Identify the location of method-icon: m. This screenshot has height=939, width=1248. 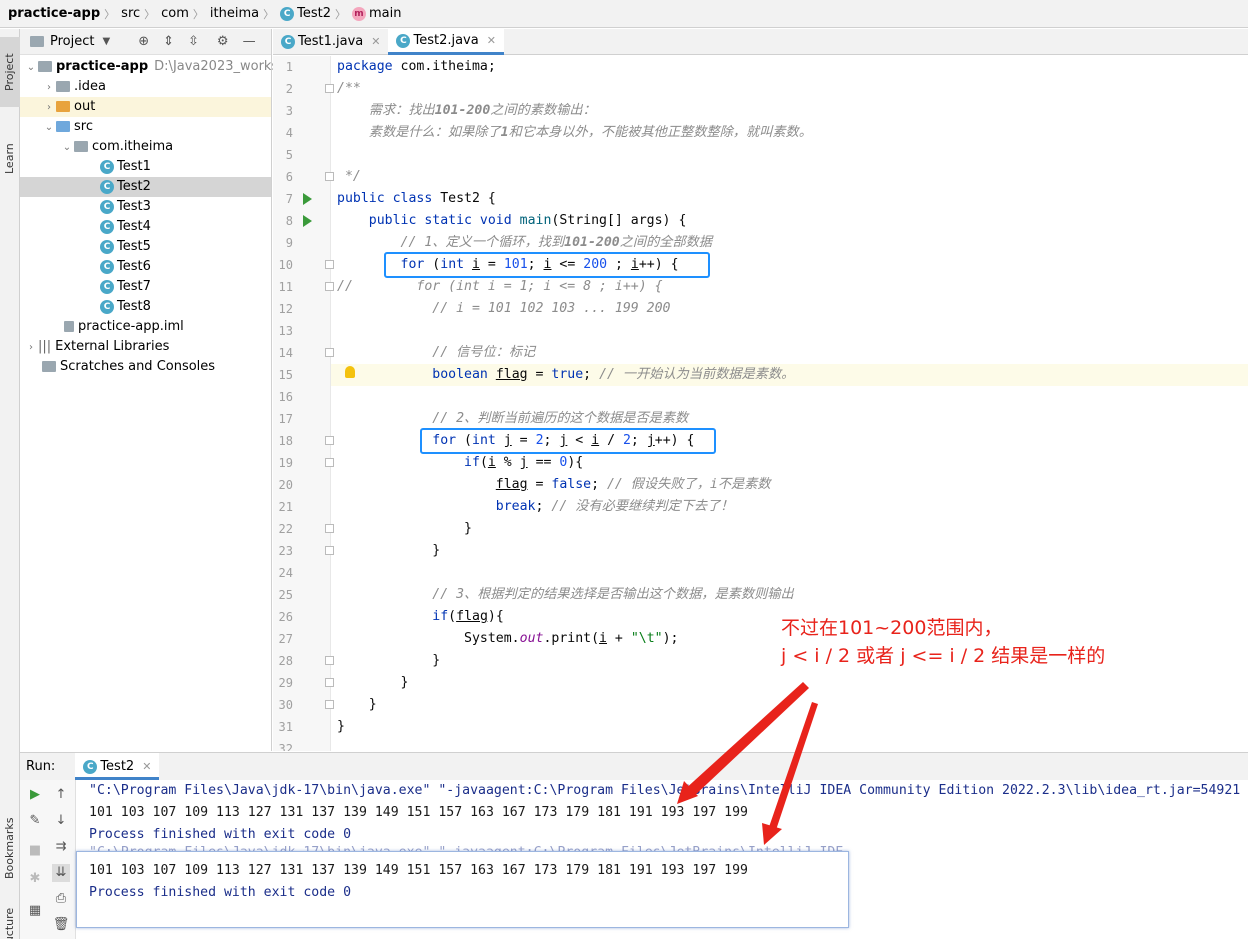
(359, 13).